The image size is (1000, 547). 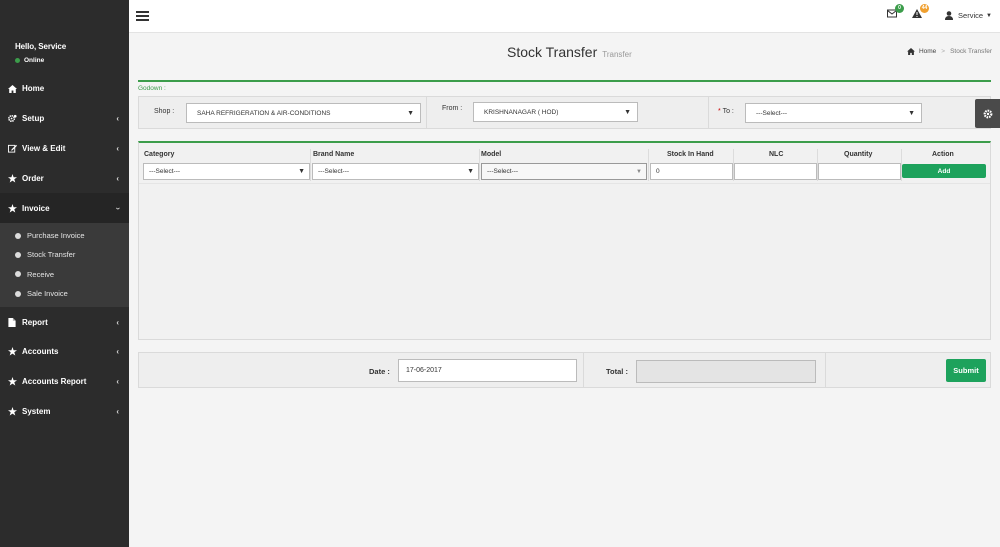 I want to click on user-icon, so click(x=949, y=15).